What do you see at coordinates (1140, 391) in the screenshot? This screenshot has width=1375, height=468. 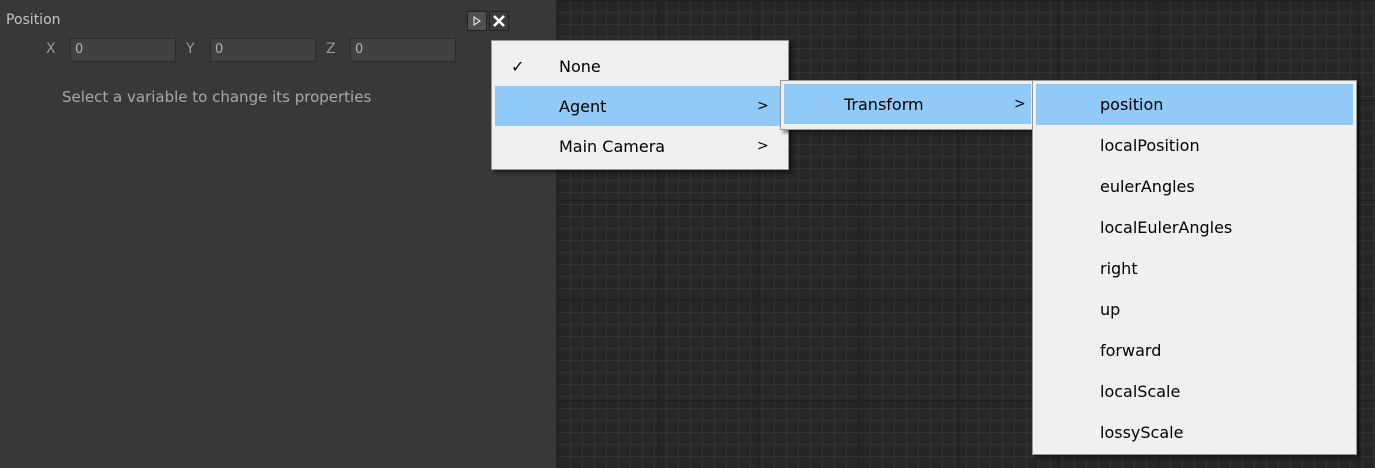 I see `menu-item-label: localScale` at bounding box center [1140, 391].